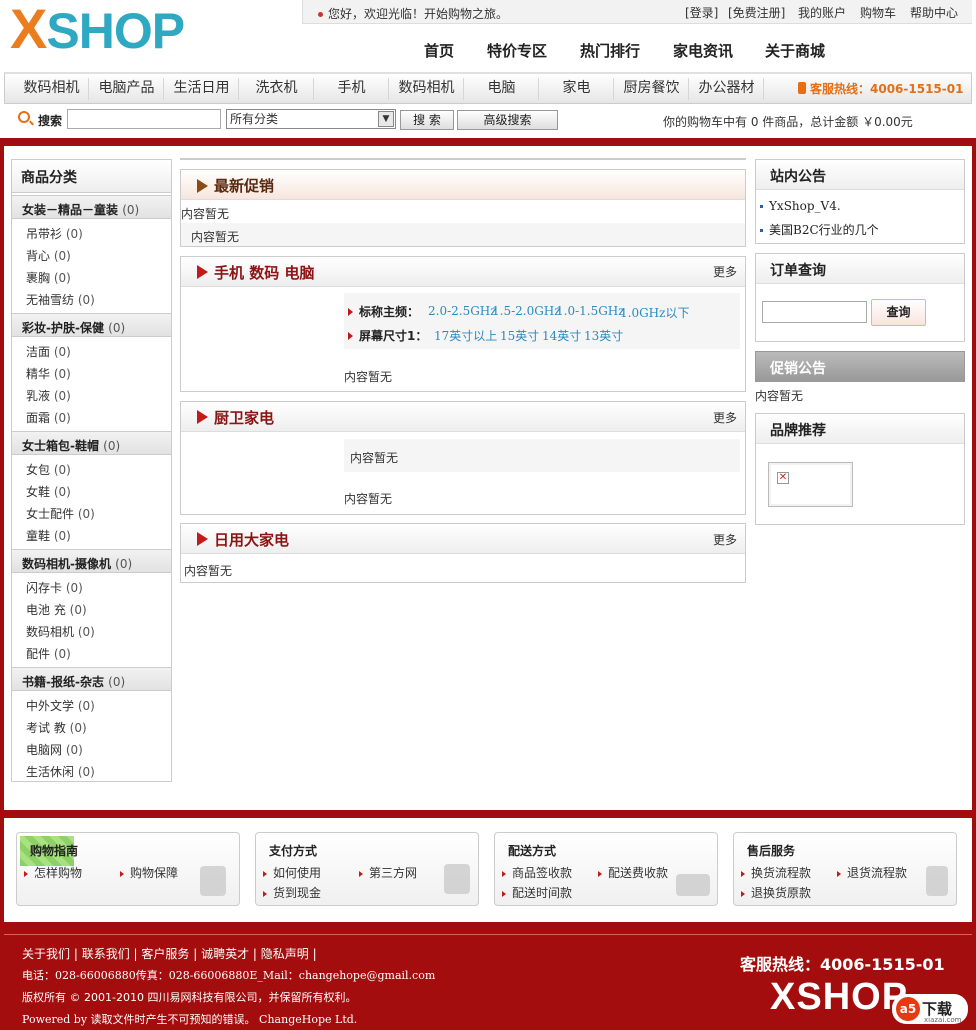 The image size is (976, 1030). Describe the element at coordinates (427, 120) in the screenshot. I see `search-button: 搜 索` at that location.